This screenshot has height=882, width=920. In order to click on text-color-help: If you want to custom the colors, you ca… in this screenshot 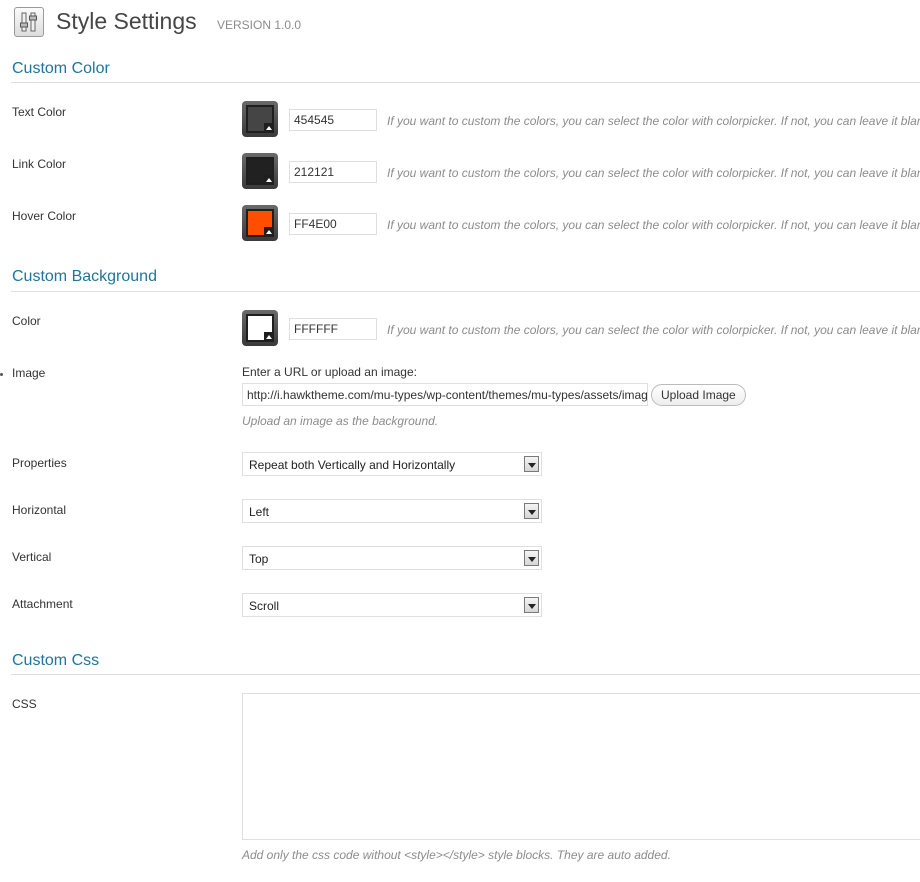, I will do `click(653, 121)`.